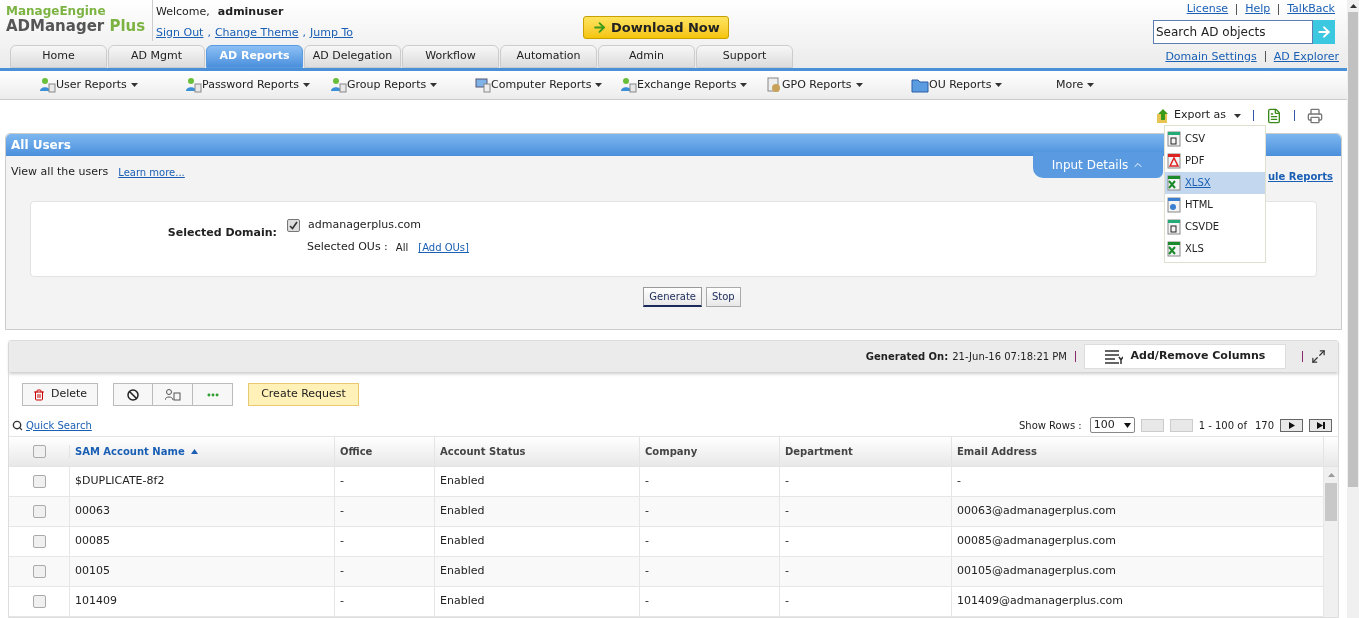 The width and height of the screenshot is (1359, 618). Describe the element at coordinates (1163, 115) in the screenshot. I see `export-icon` at that location.